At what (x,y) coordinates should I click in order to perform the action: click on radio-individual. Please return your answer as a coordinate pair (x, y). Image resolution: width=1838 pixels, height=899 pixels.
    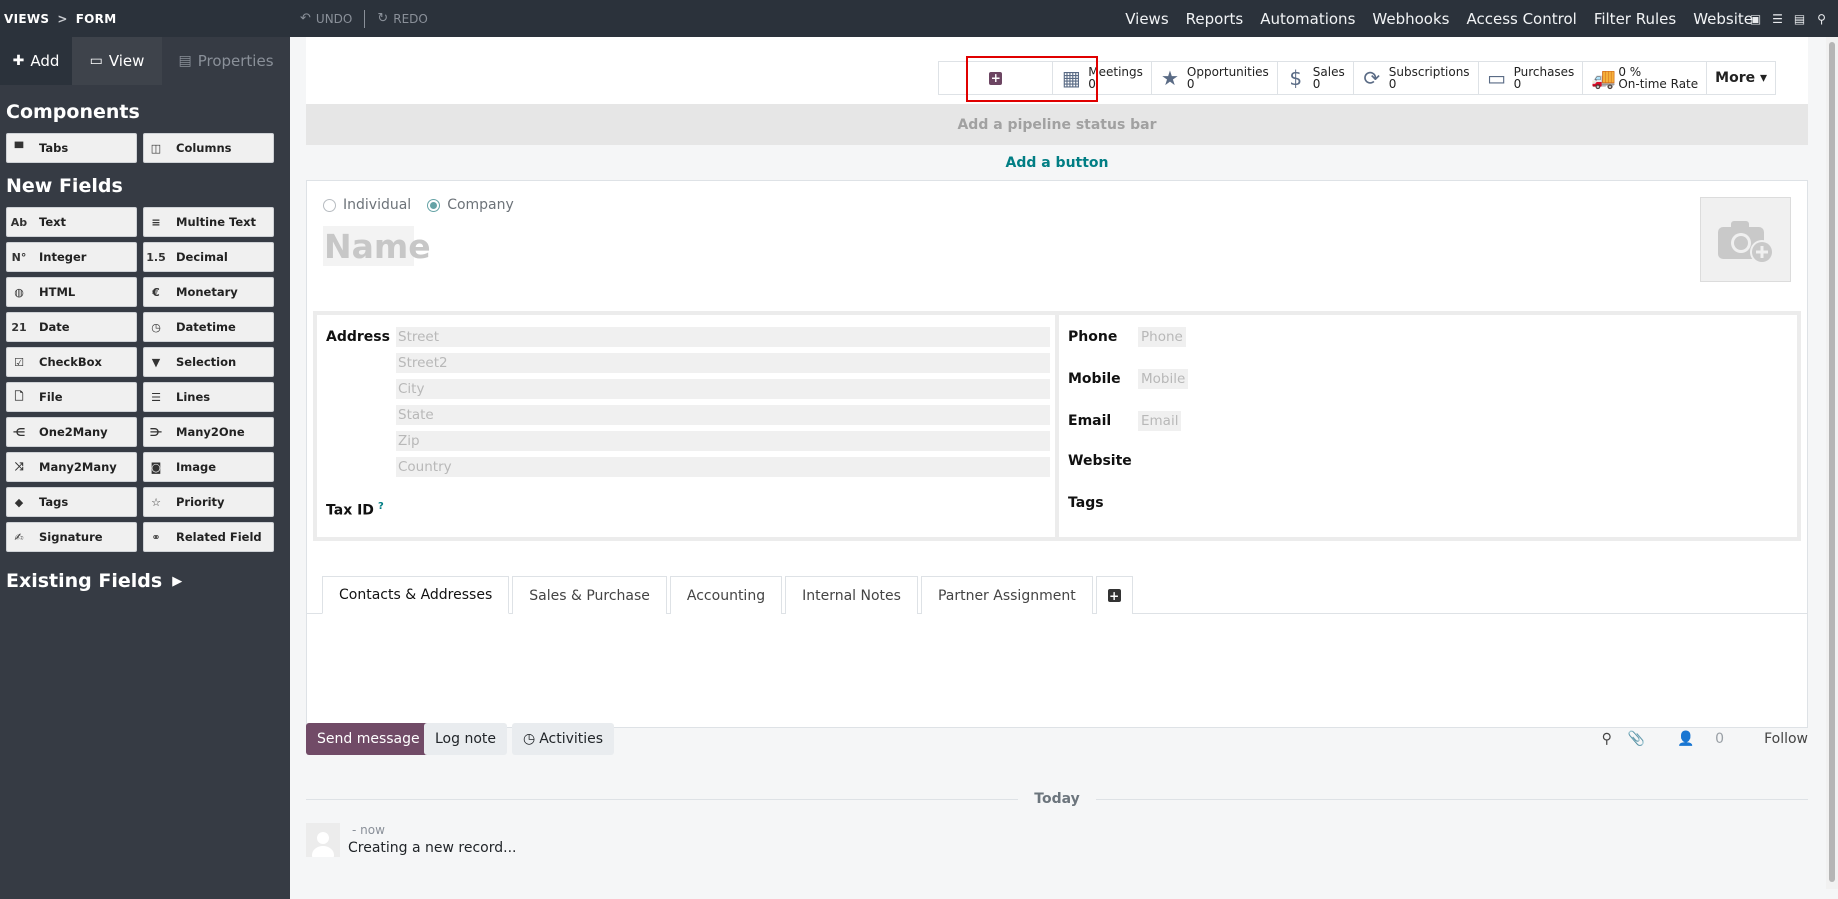
    Looking at the image, I should click on (329, 205).